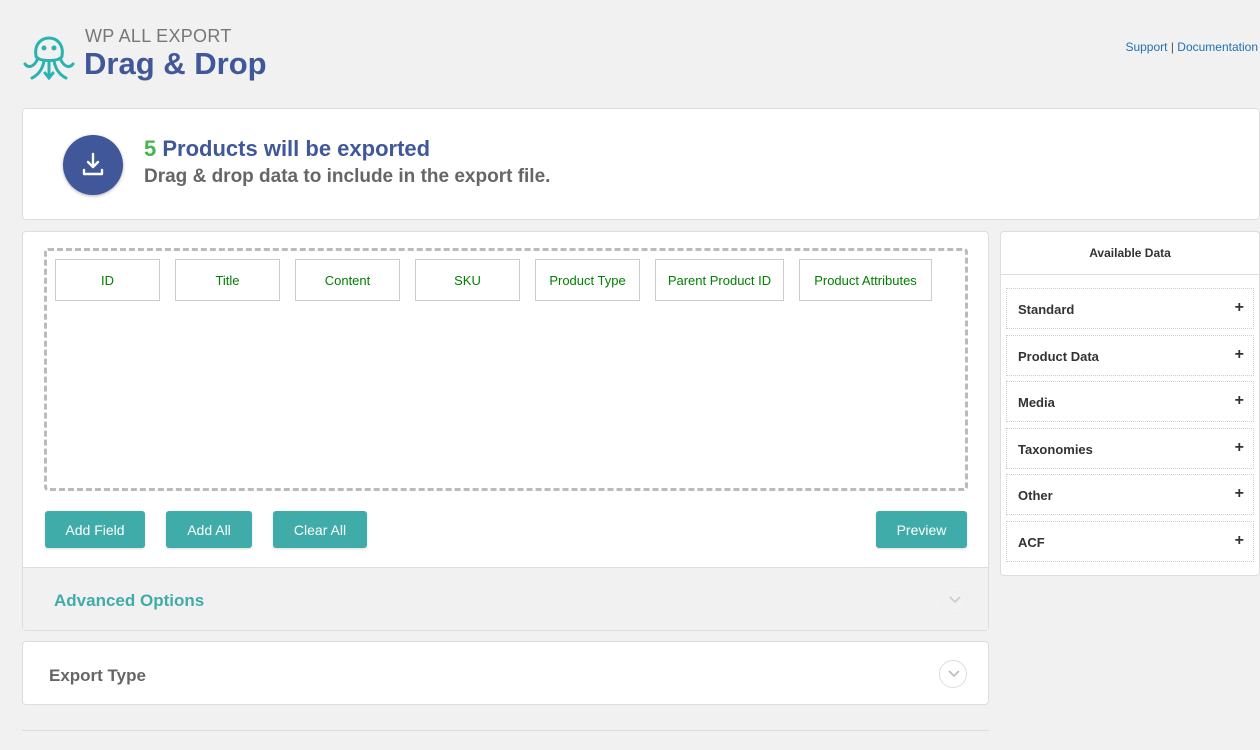 This screenshot has height=750, width=1260. Describe the element at coordinates (865, 280) in the screenshot. I see `field-chip-product-attributes: Product Attributes` at that location.